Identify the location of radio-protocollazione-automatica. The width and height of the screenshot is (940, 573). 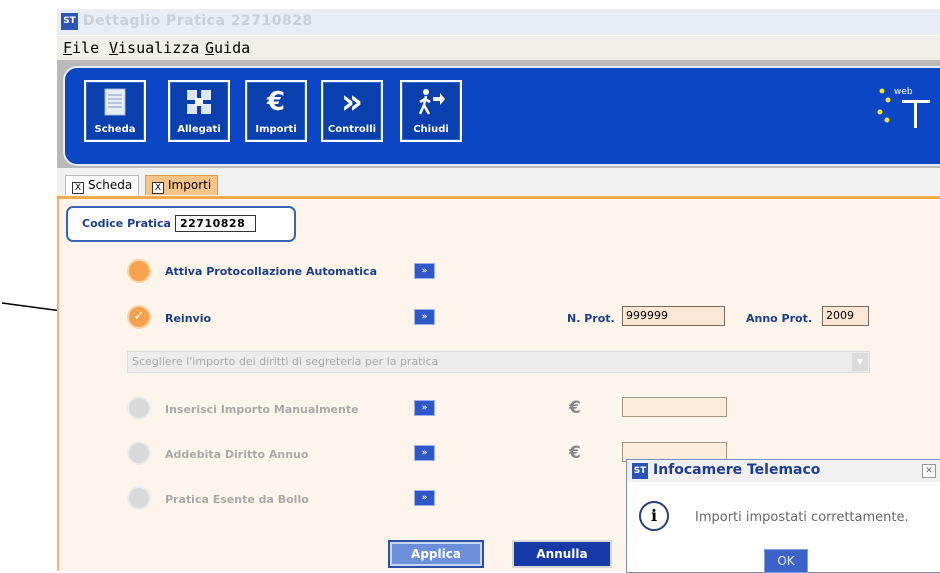
(139, 271).